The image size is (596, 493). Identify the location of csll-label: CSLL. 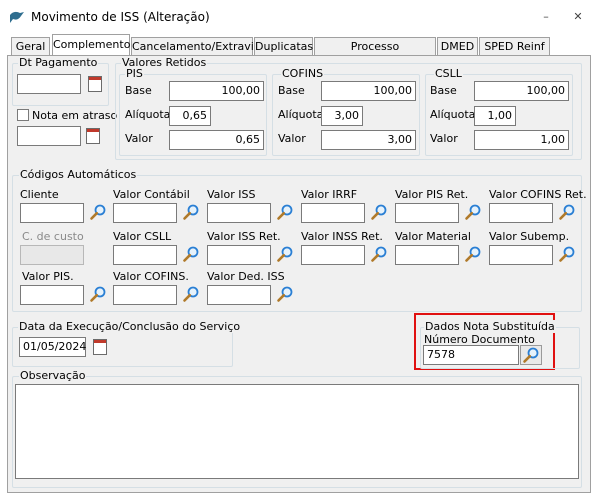
(448, 73).